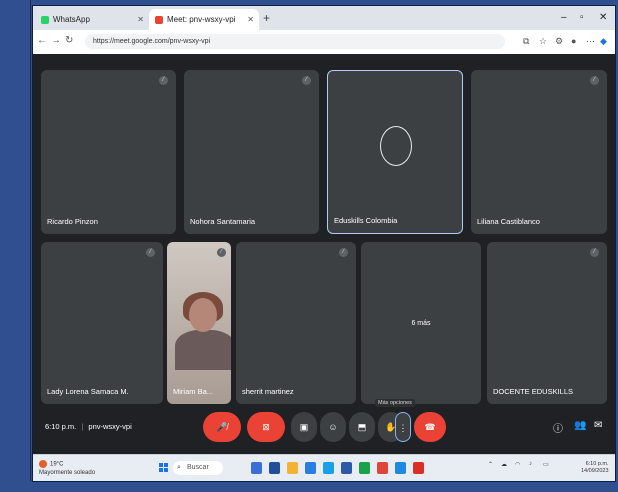 The width and height of the screenshot is (618, 492). Describe the element at coordinates (543, 41) in the screenshot. I see `bookmark-icon: ☆` at that location.